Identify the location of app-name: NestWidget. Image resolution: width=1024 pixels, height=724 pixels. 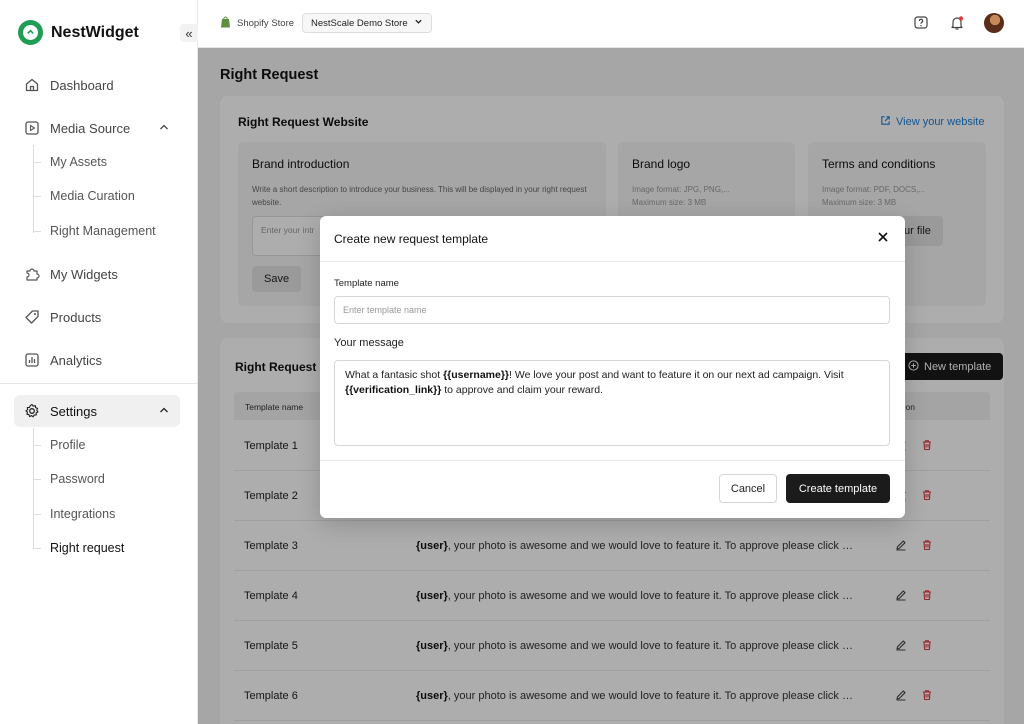
(95, 32).